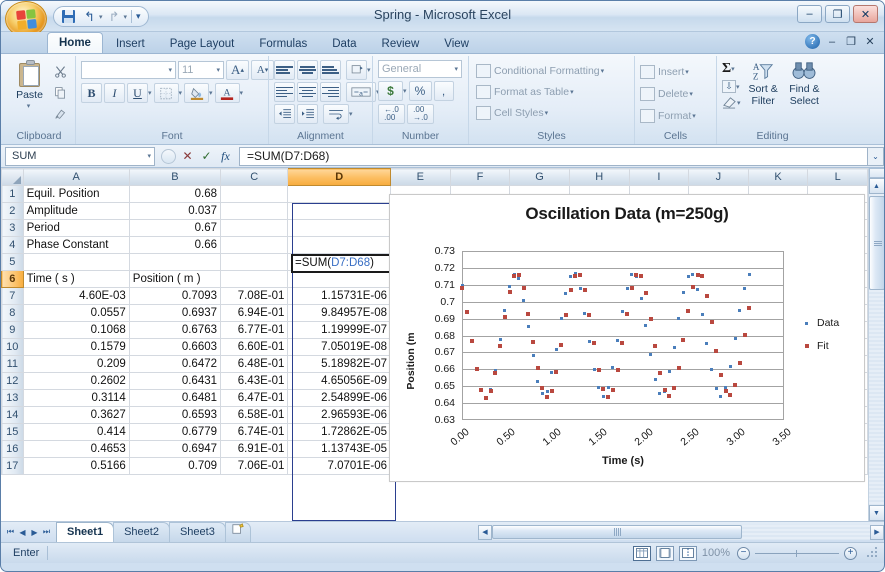  I want to click on column-header-g: G, so click(539, 177).